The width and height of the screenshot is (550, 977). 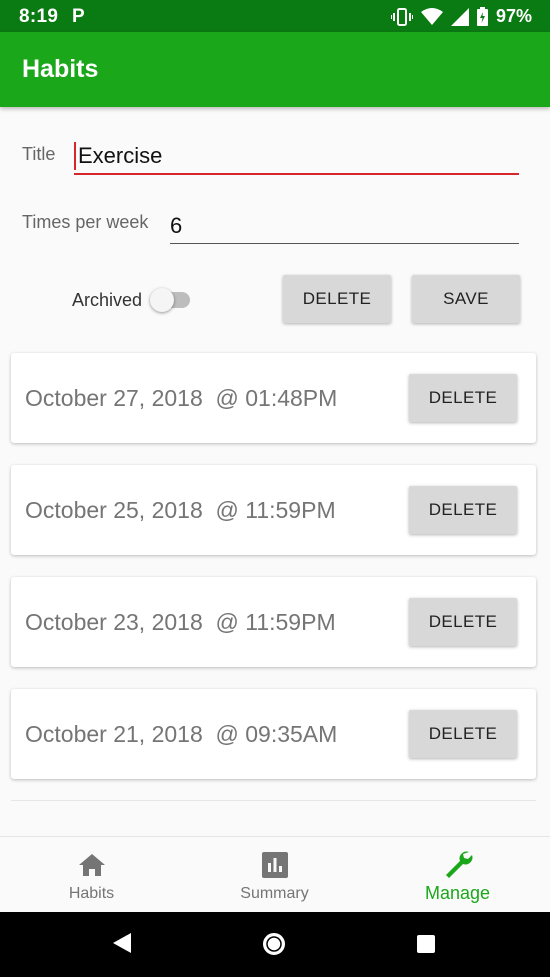 What do you see at coordinates (75, 156) in the screenshot?
I see `text-cursor` at bounding box center [75, 156].